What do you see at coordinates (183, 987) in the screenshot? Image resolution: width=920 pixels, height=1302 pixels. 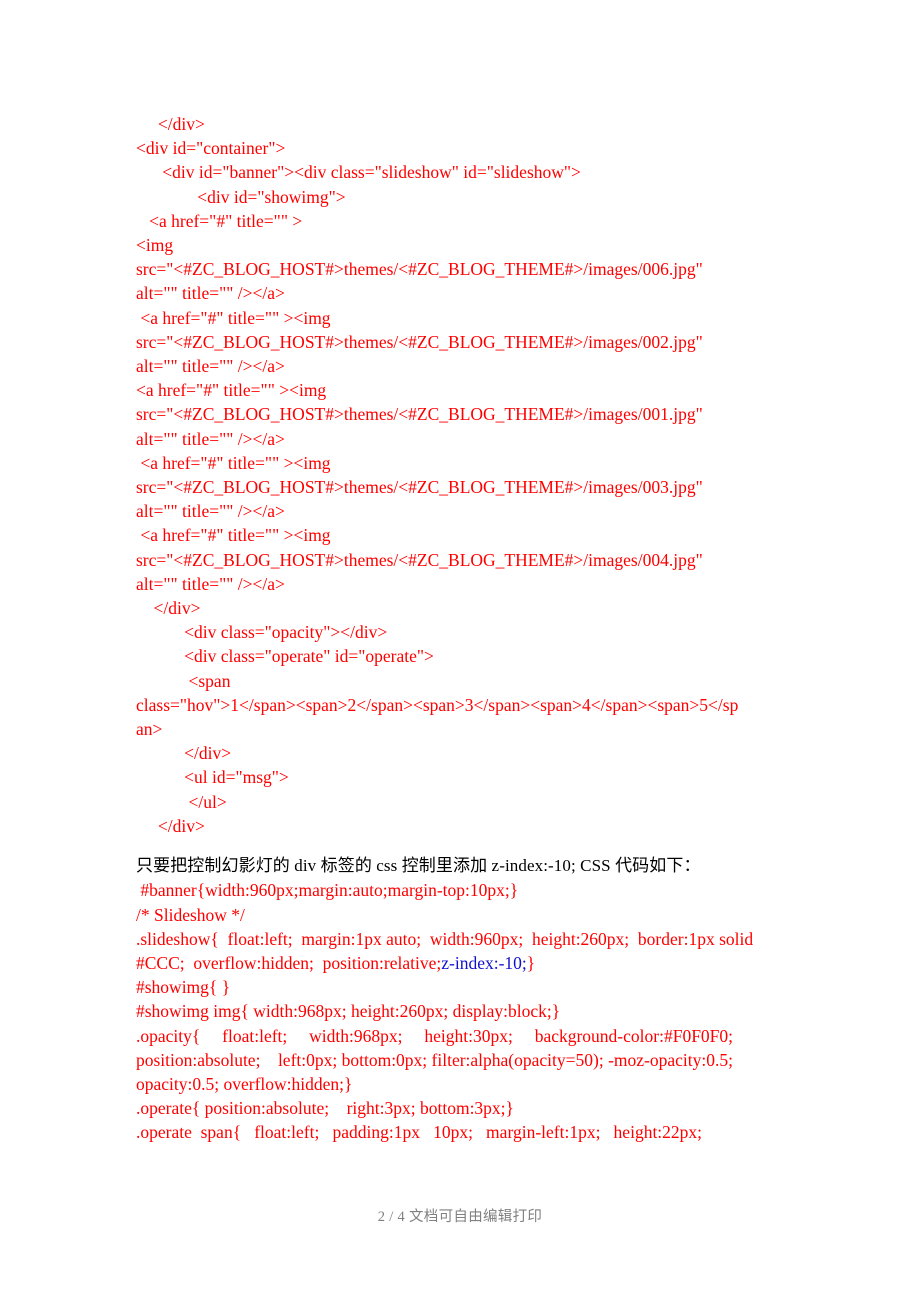 I see `css-line-showimg: #showimg{ }` at bounding box center [183, 987].